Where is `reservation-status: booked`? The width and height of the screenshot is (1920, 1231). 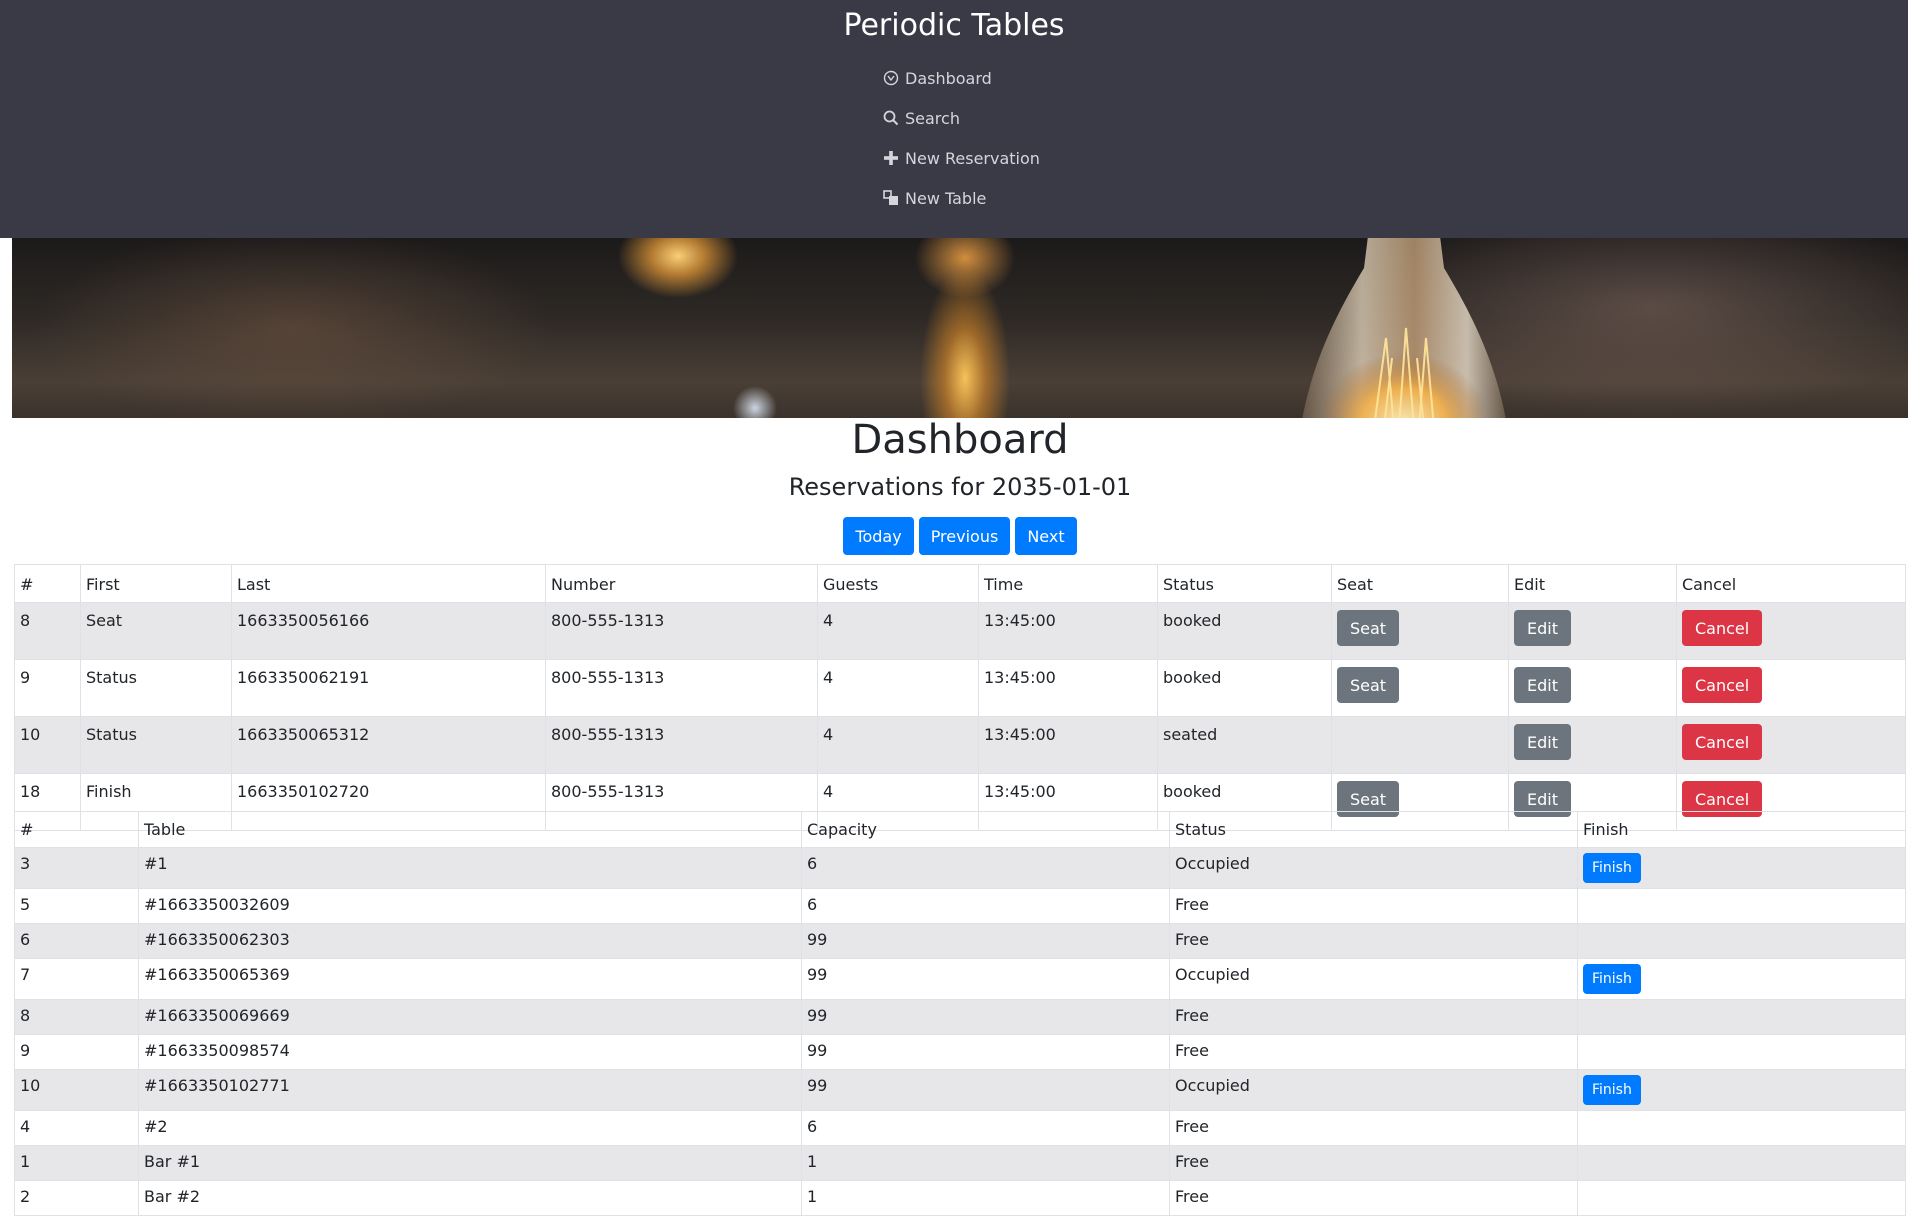
reservation-status: booked is located at coordinates (1244, 688).